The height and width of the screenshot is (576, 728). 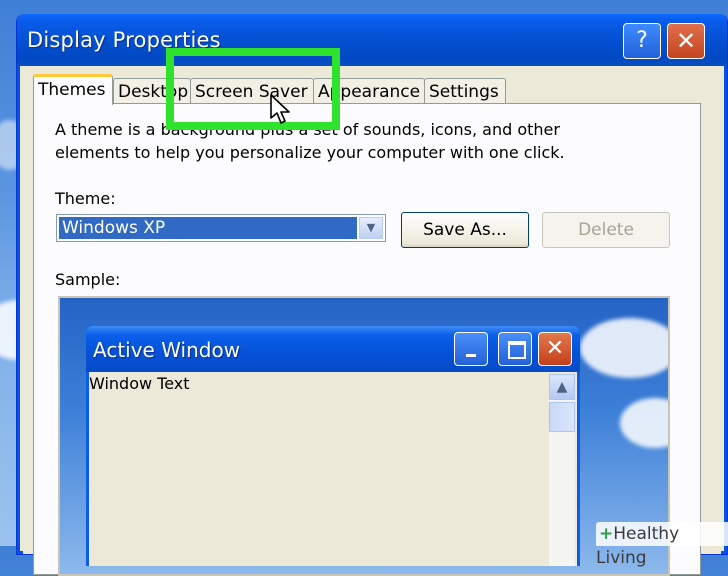 What do you see at coordinates (88, 279) in the screenshot?
I see `sample-label: Sample:` at bounding box center [88, 279].